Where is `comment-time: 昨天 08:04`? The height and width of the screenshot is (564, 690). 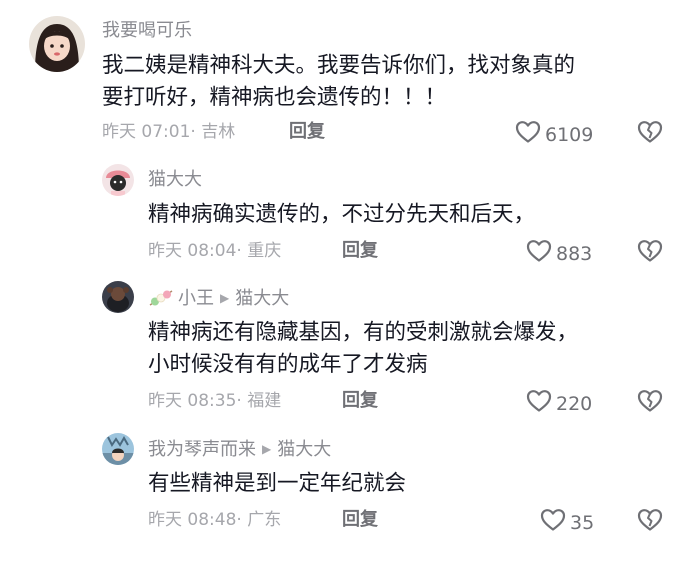
comment-time: 昨天 08:04 is located at coordinates (192, 251).